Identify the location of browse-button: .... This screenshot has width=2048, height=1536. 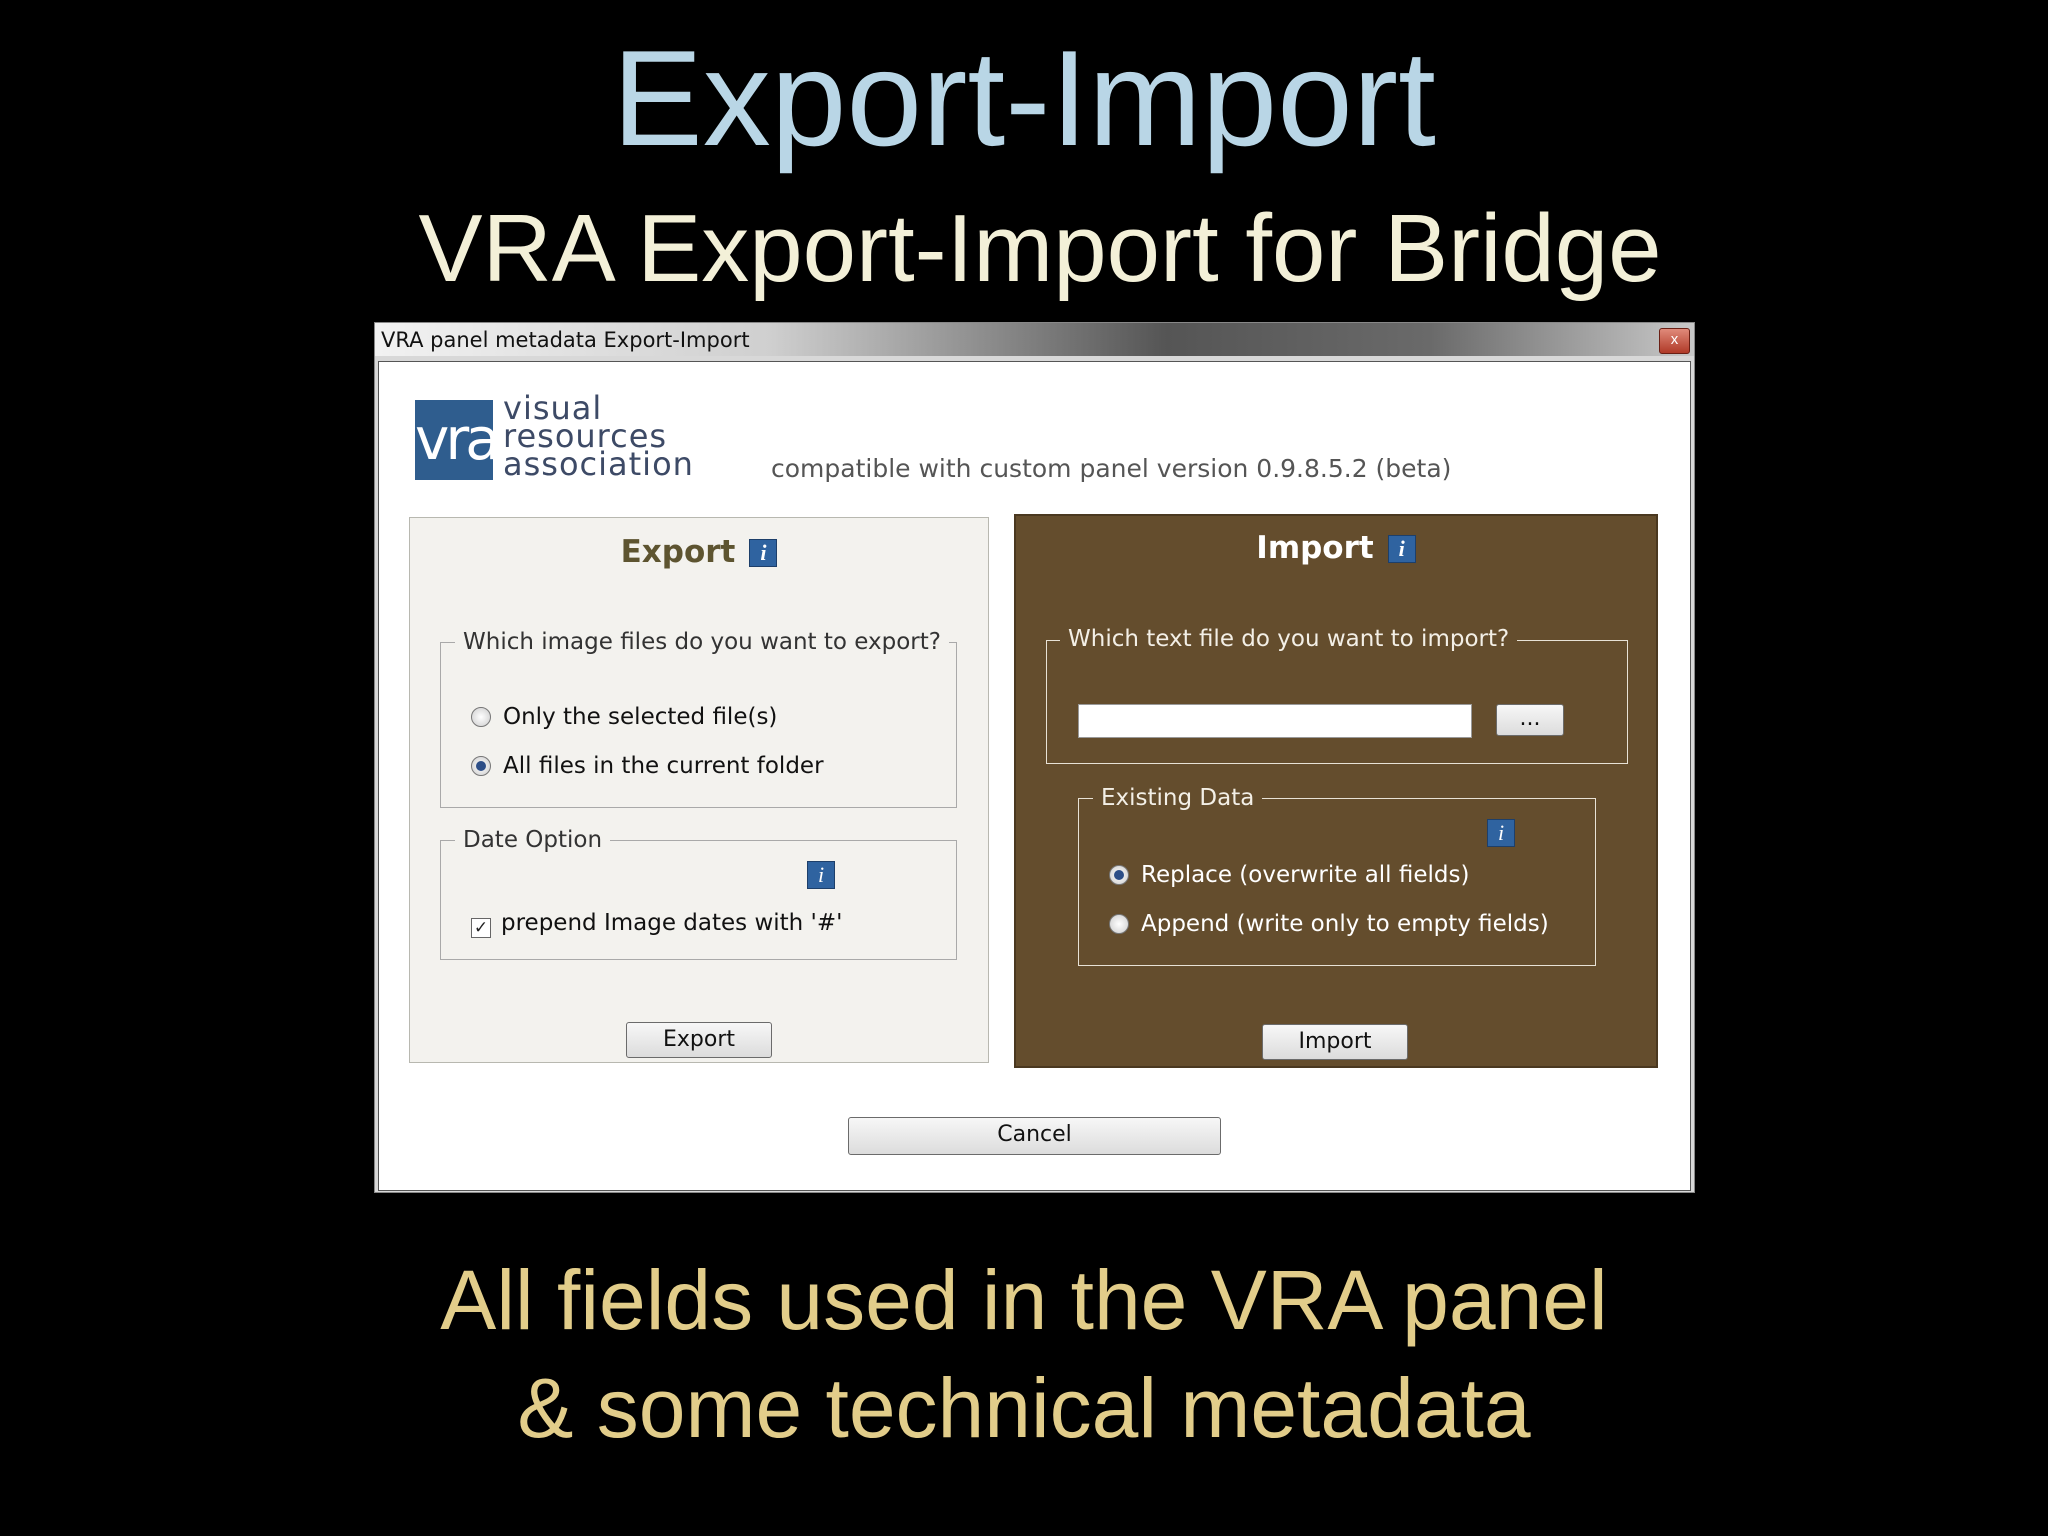
(1530, 720).